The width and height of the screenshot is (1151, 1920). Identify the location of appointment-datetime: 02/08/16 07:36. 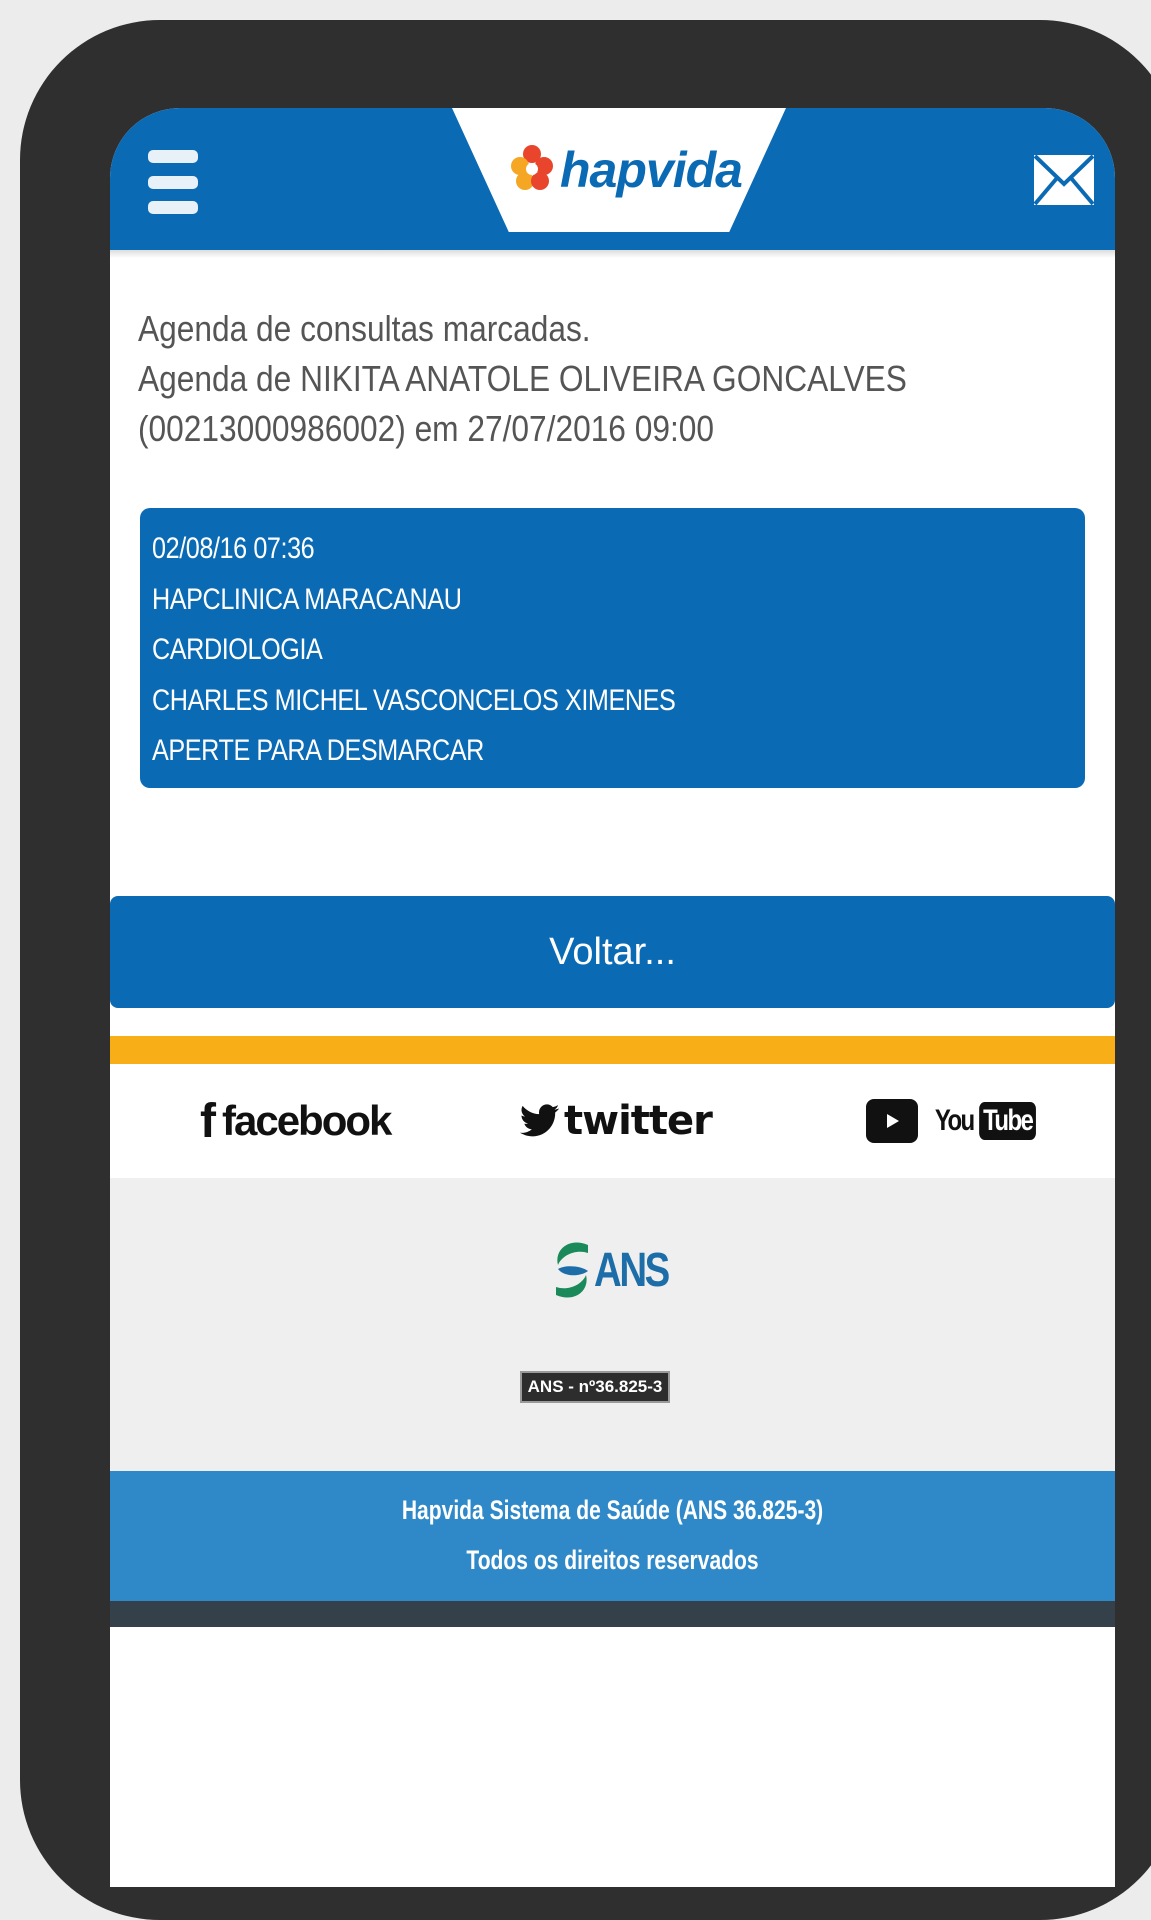
(233, 548).